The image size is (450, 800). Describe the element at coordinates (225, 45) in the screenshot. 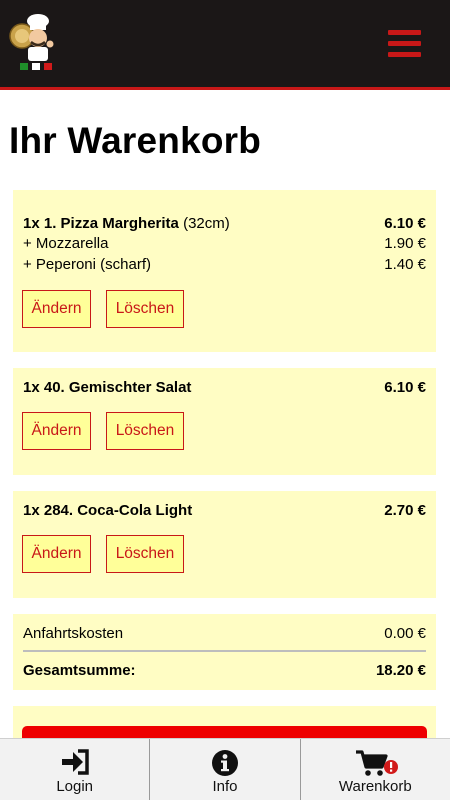

I see `app-header` at that location.